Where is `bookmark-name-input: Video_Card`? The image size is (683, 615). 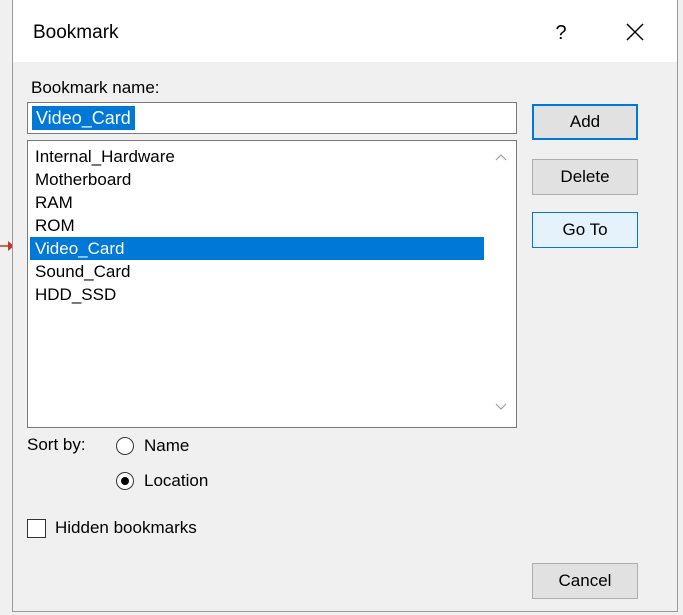 bookmark-name-input: Video_Card is located at coordinates (272, 118).